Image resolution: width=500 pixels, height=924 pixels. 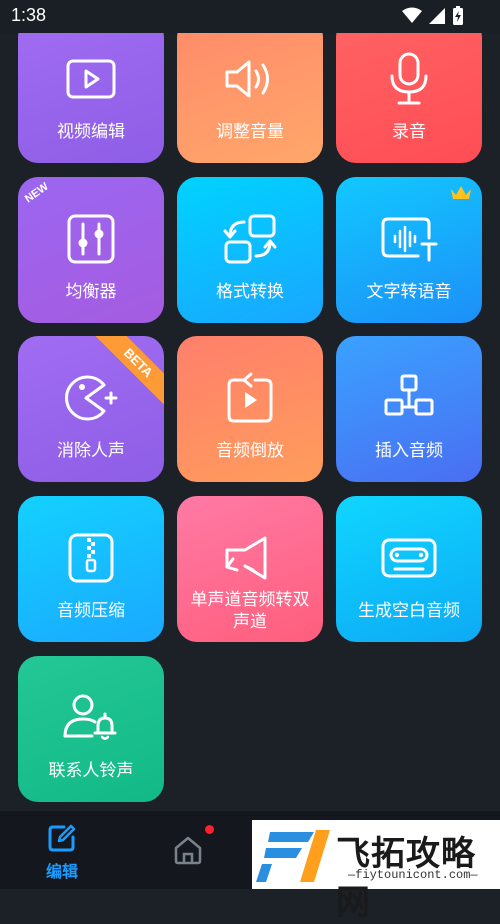 I want to click on tool-equalizer: NEW 均衡器, so click(x=91, y=250).